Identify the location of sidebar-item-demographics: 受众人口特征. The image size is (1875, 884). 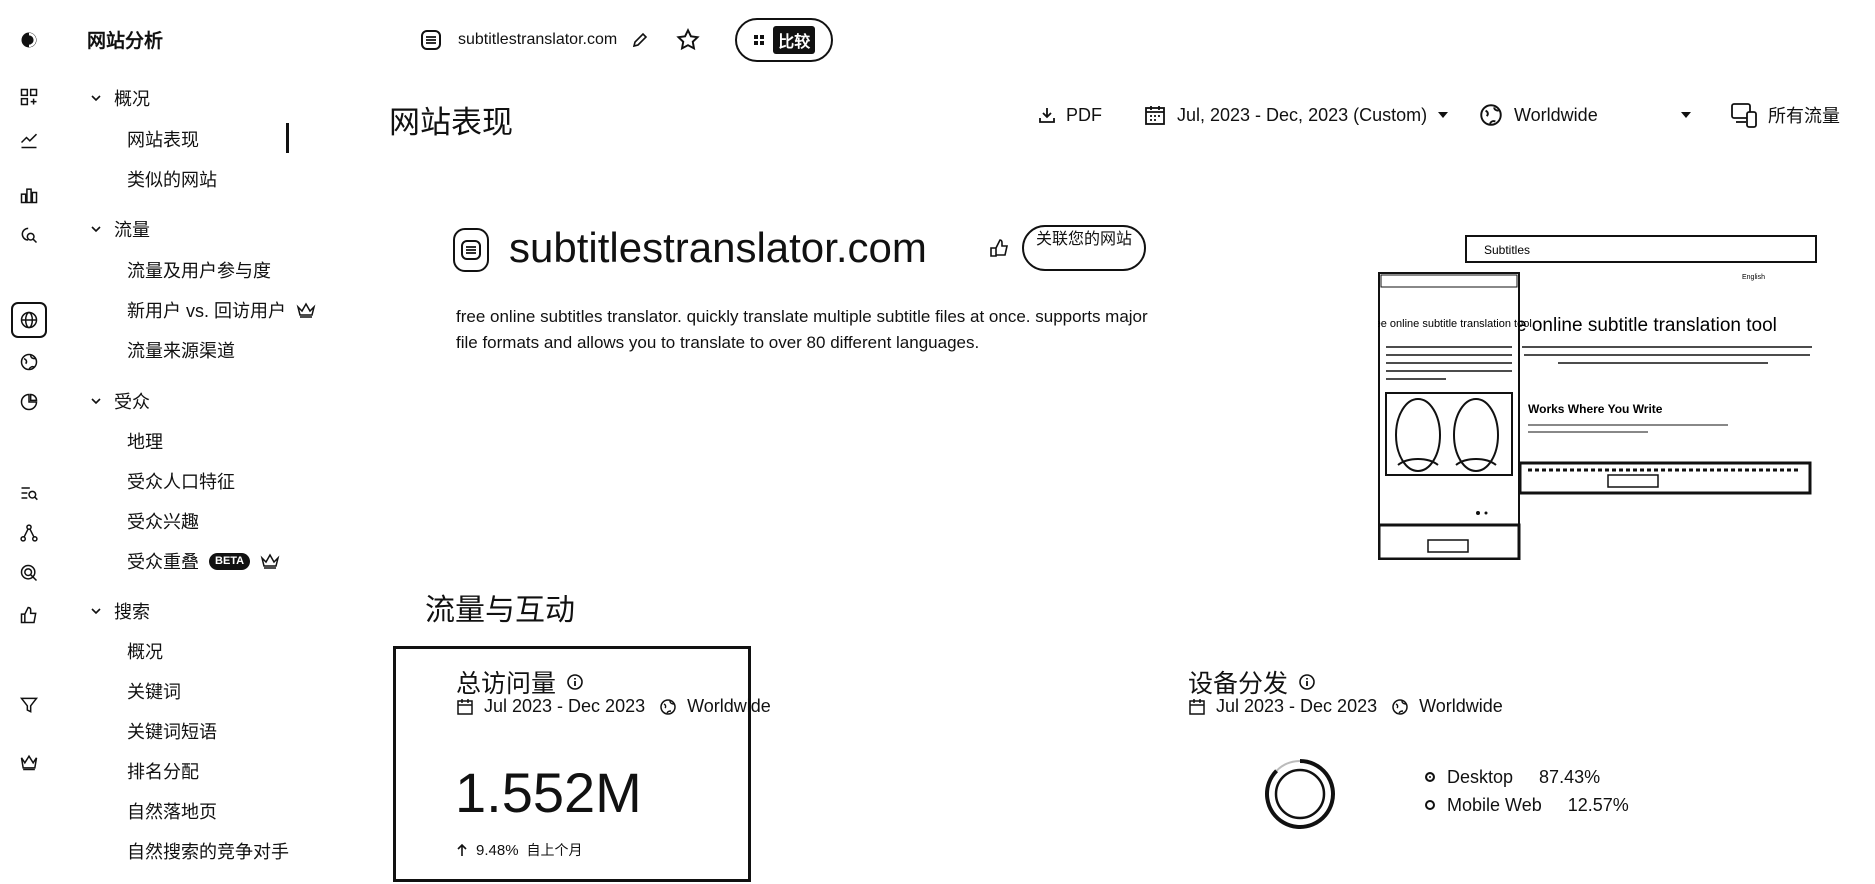
(181, 481).